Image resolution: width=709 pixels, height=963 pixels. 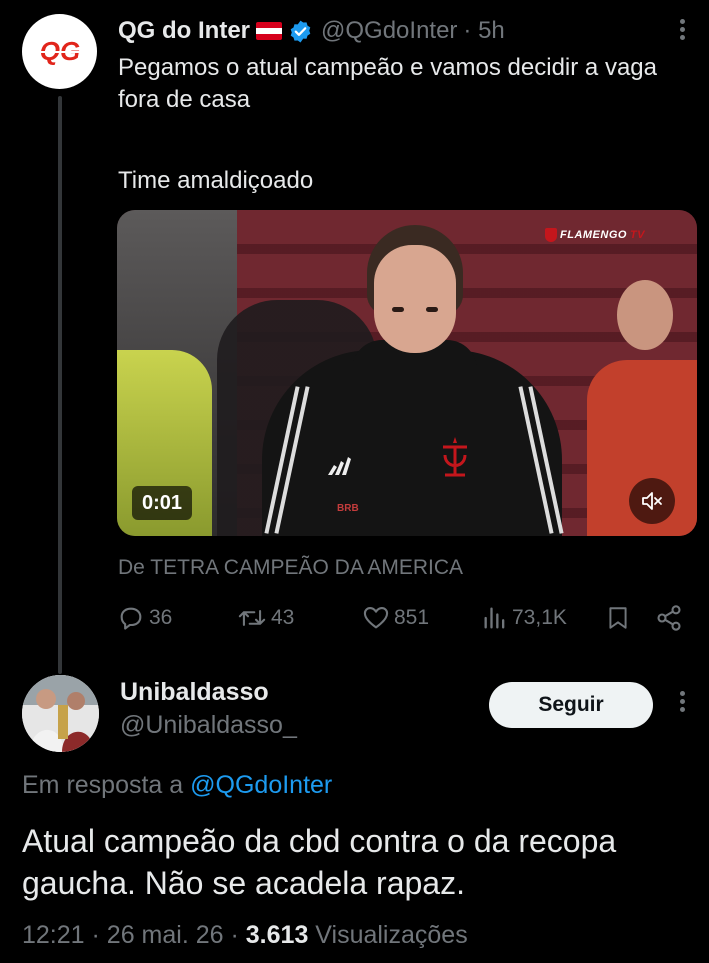 I want to click on tweet-actions: 36 43 851 73,1K, so click(x=407, y=618).